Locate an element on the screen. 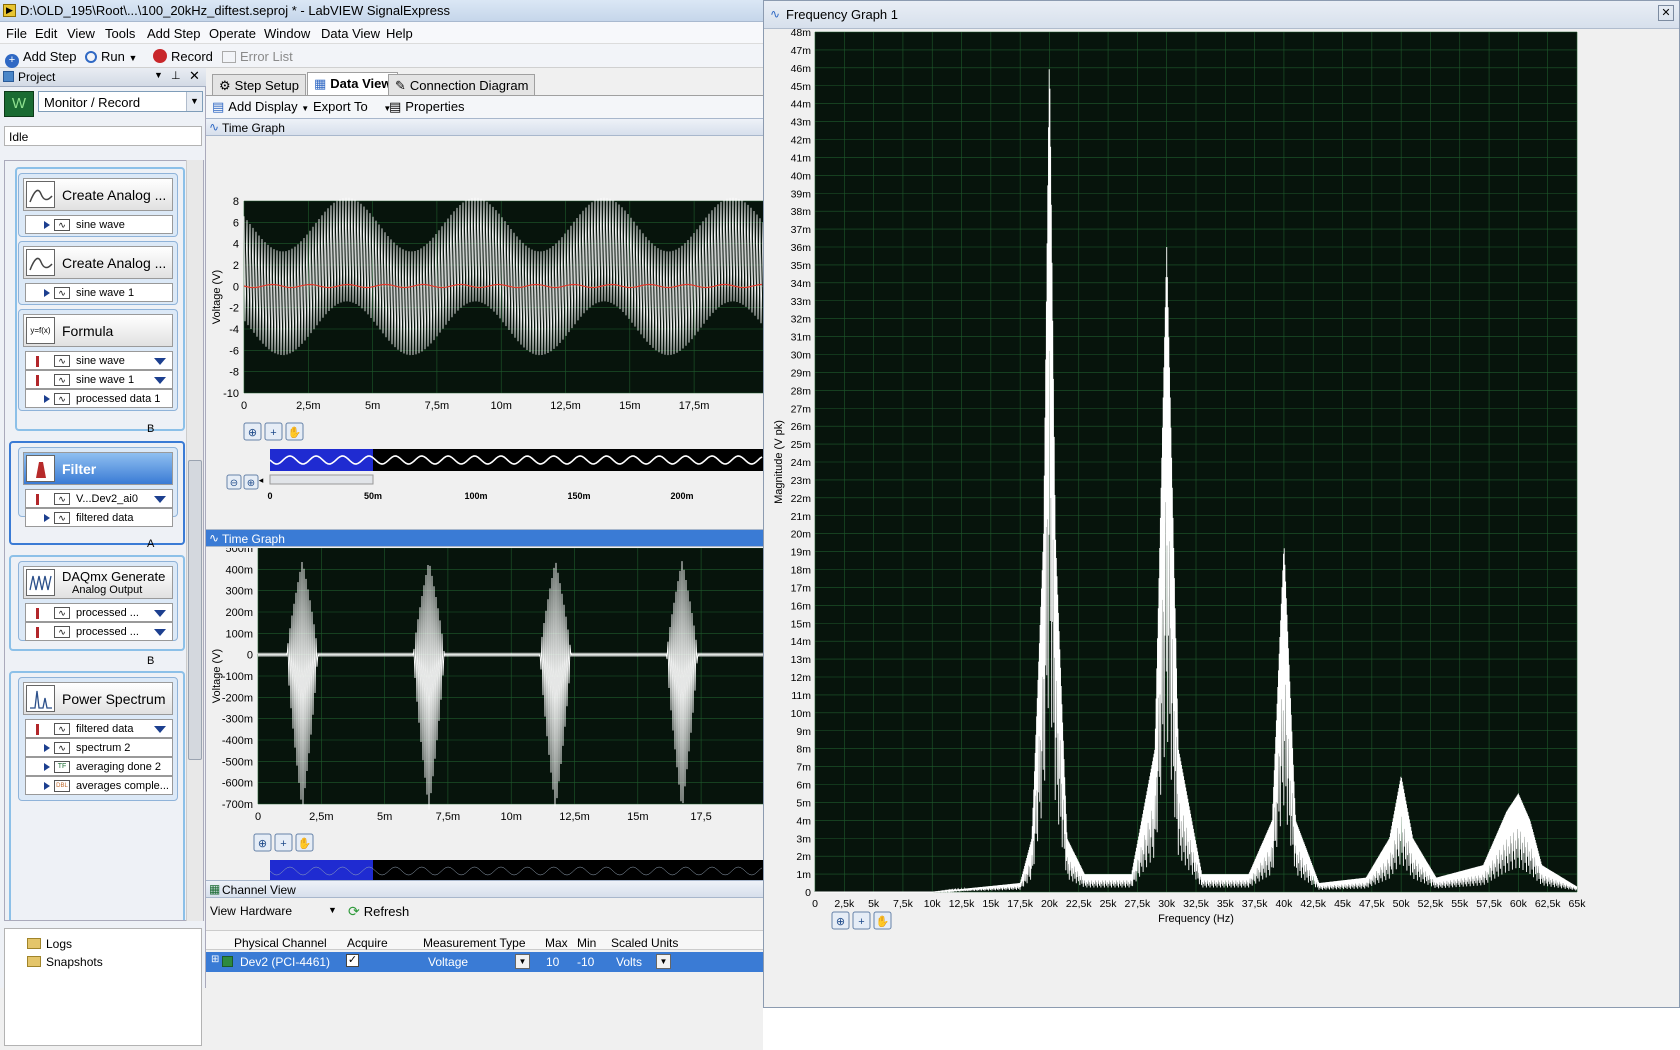 Image resolution: width=1680 pixels, height=1050 pixels. x-tick-label: 57,5k is located at coordinates (1489, 904).